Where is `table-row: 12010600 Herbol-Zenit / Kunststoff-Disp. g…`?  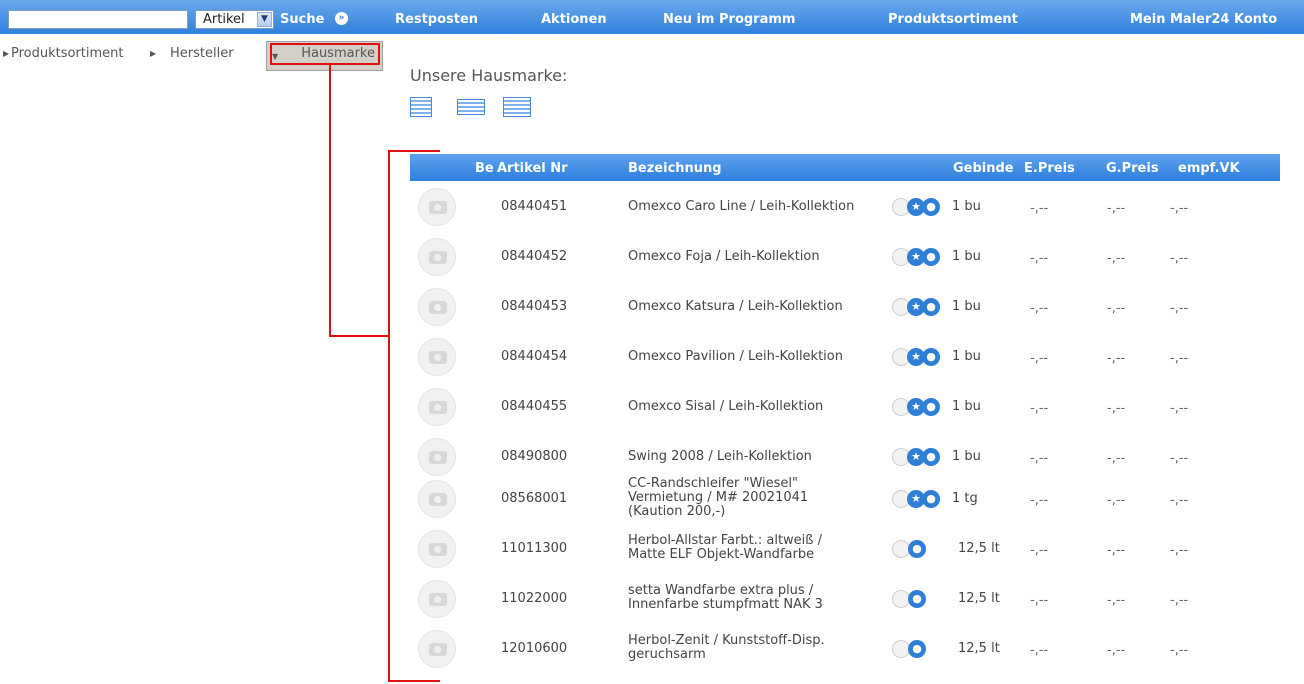 table-row: 12010600 Herbol-Zenit / Kunststoff-Disp. g… is located at coordinates (845, 655).